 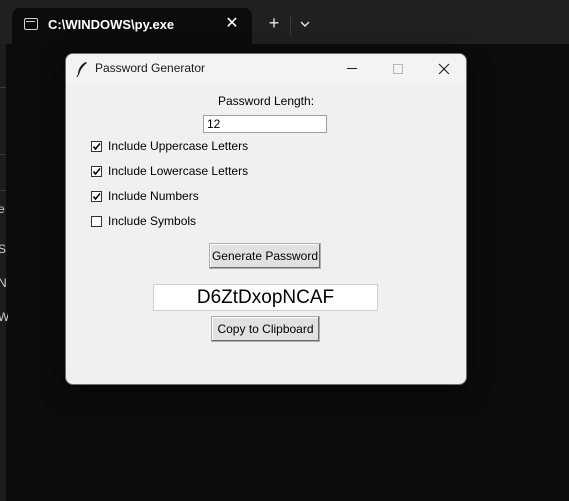 I want to click on feather-icon, so click(x=81, y=69).